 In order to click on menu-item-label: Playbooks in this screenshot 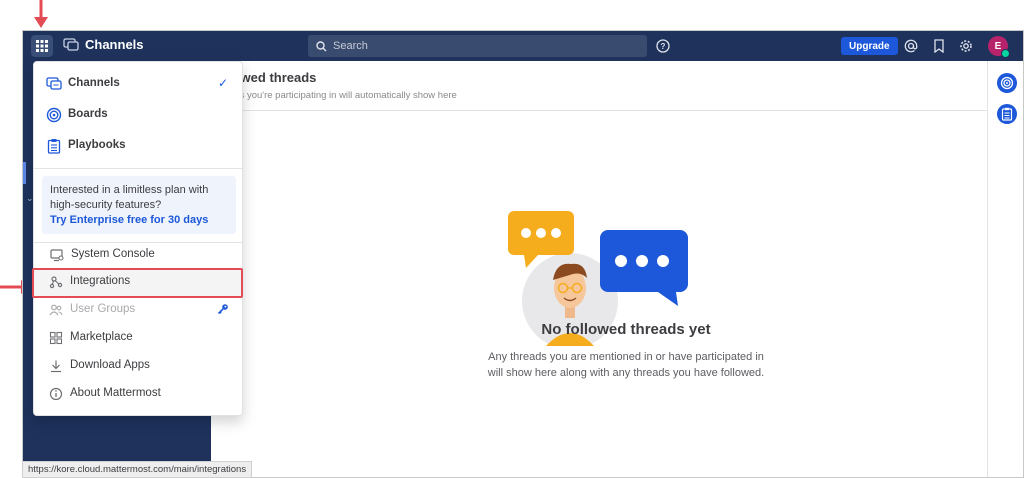, I will do `click(97, 145)`.